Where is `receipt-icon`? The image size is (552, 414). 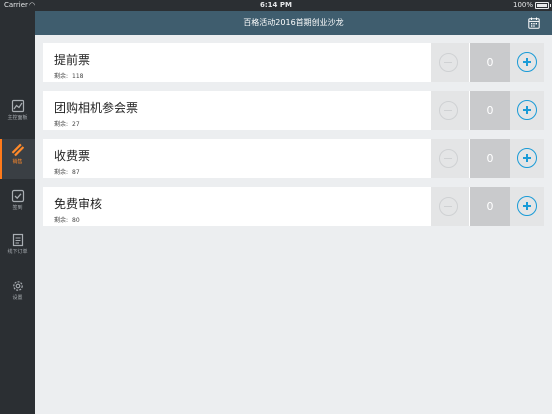
receipt-icon is located at coordinates (17, 240).